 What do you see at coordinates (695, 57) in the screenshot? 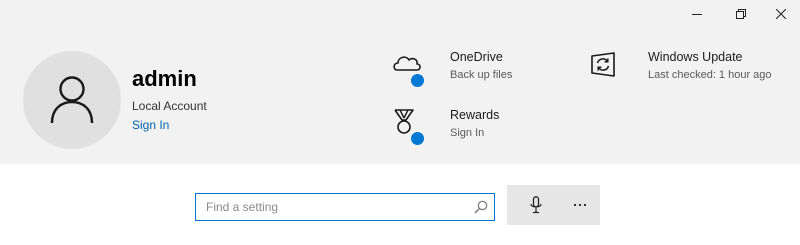
I see `windows-update-title: Windows Update` at bounding box center [695, 57].